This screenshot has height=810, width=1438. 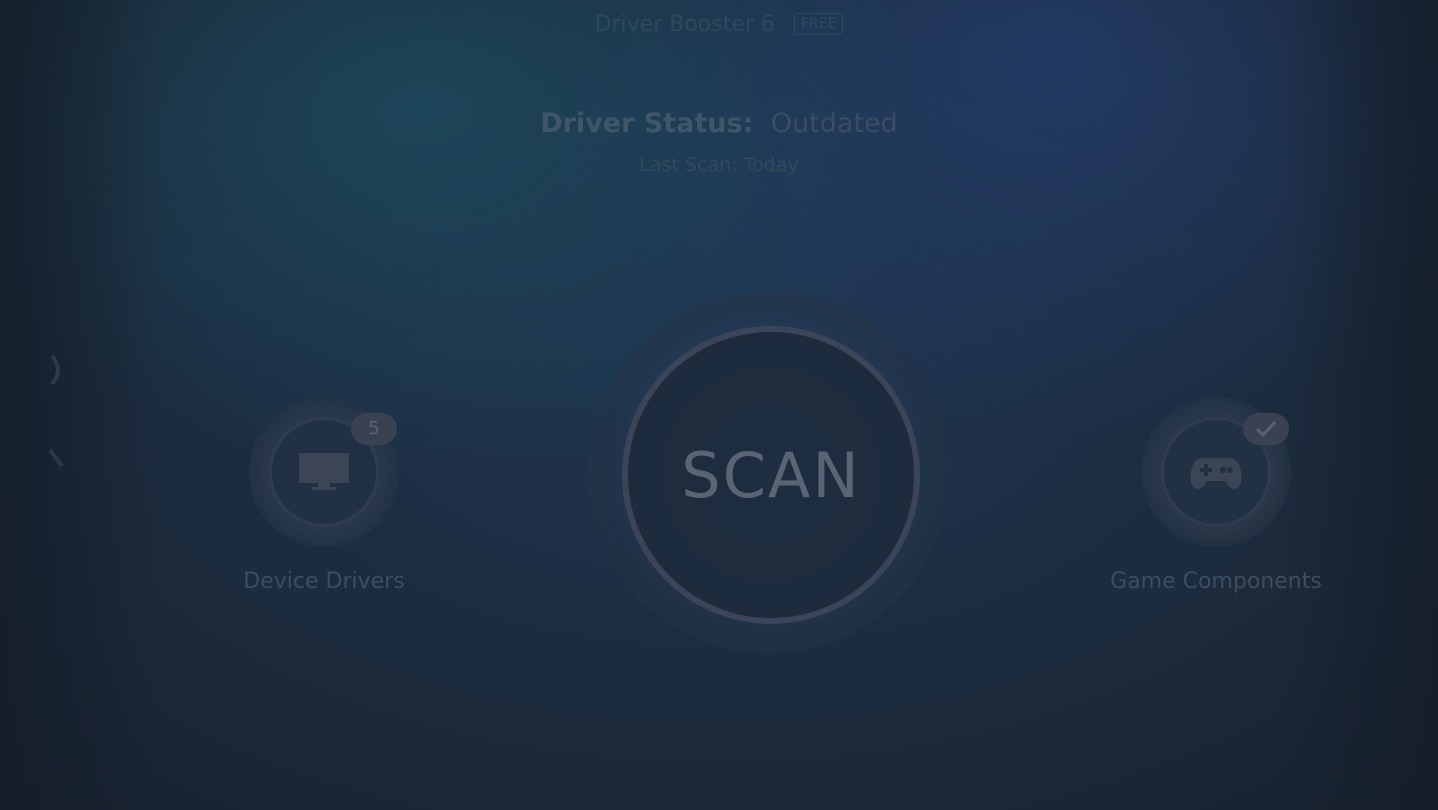 I want to click on device-drivers-ring: 5, so click(x=324, y=472).